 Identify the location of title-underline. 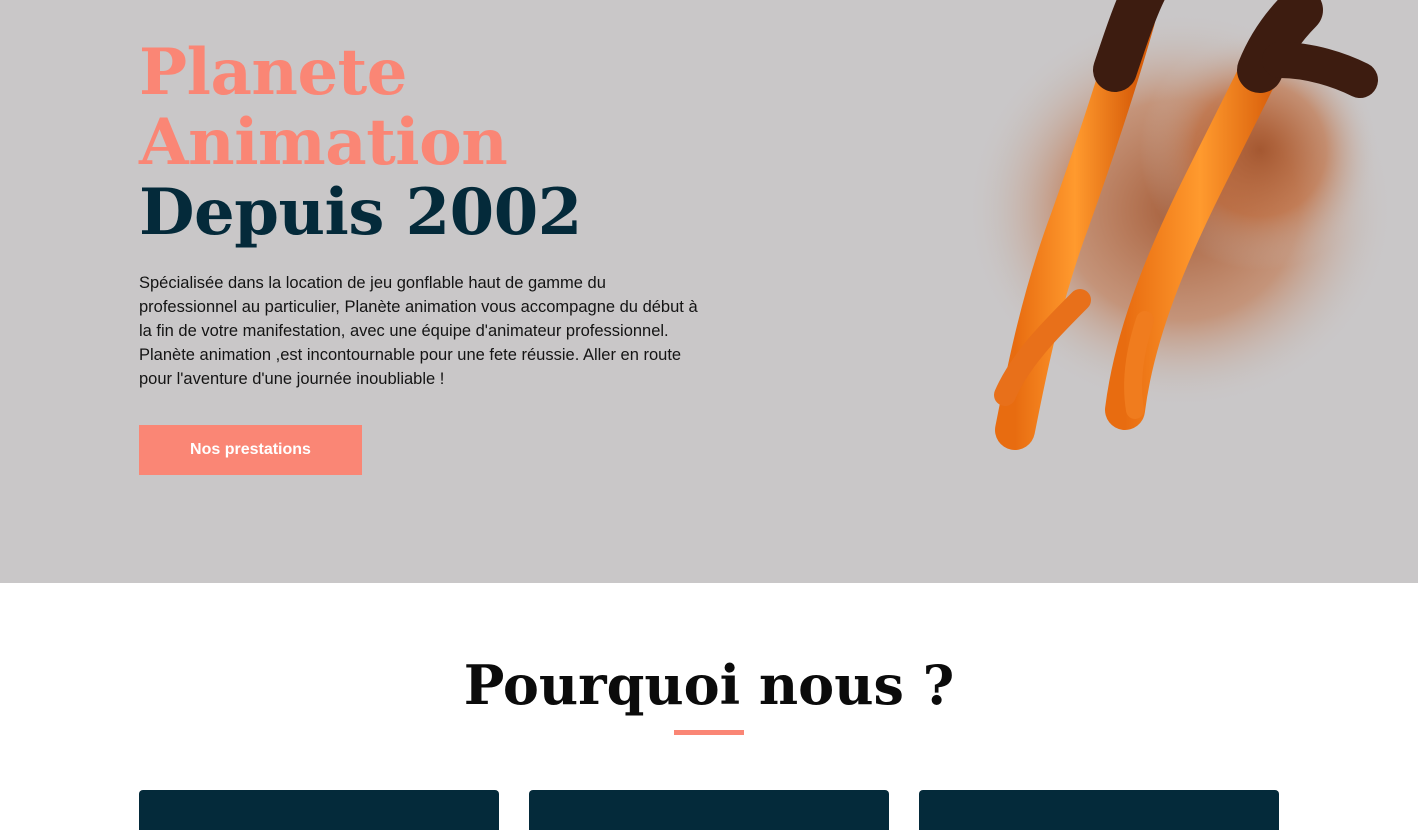
(709, 732).